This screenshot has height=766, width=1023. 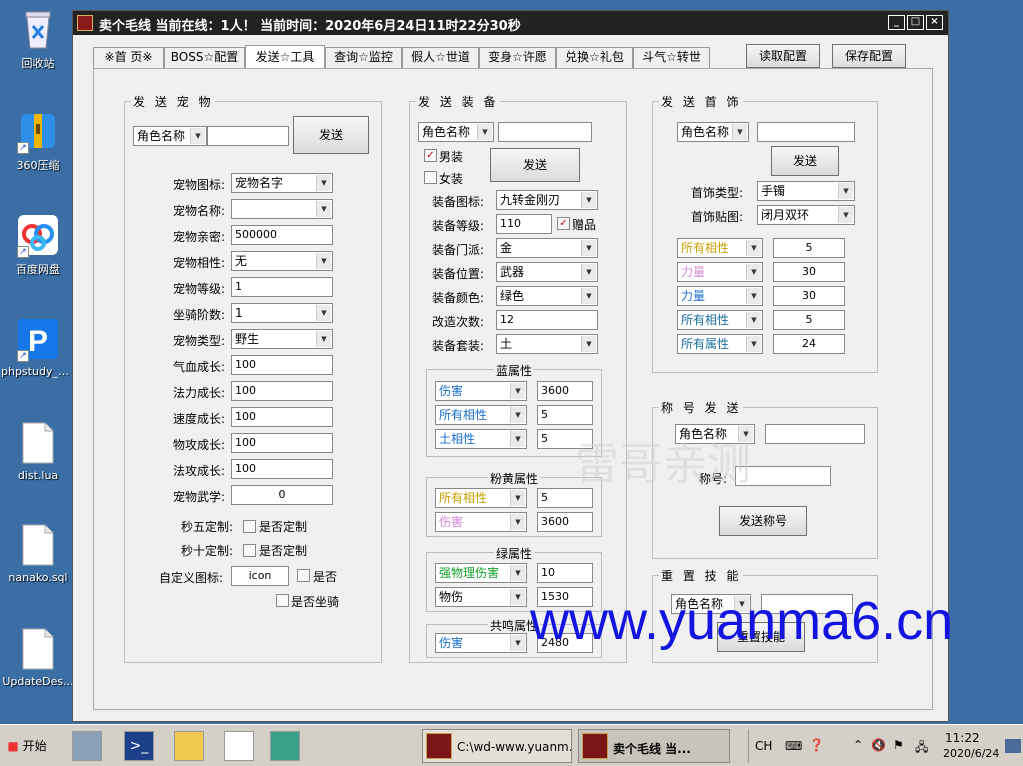 I want to click on keyboard-icon: ⌨, so click(x=793, y=746).